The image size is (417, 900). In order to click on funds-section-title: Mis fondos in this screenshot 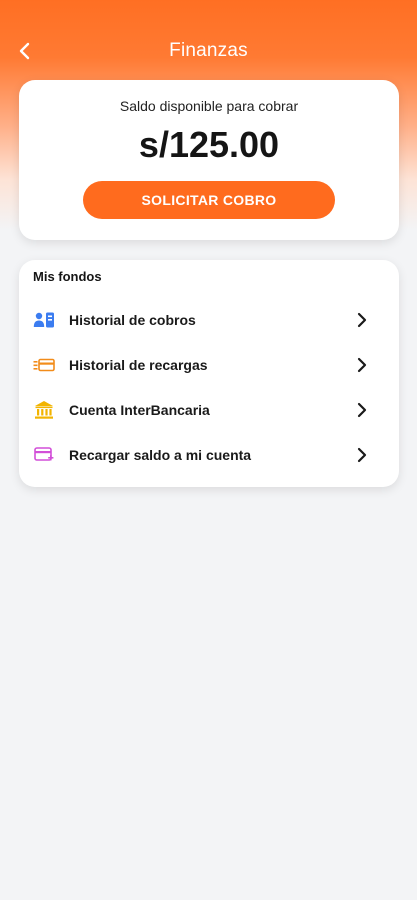, I will do `click(67, 276)`.